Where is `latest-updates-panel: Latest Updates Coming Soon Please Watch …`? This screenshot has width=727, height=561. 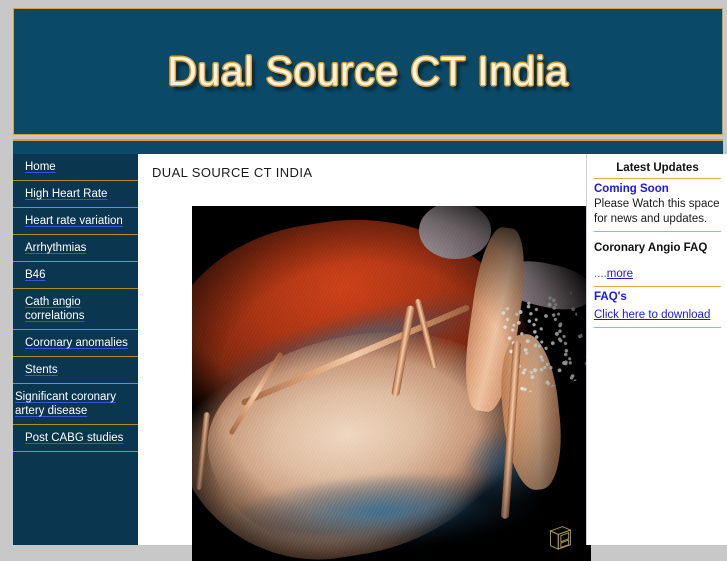 latest-updates-panel: Latest Updates Coming Soon Please Watch … is located at coordinates (656, 349).